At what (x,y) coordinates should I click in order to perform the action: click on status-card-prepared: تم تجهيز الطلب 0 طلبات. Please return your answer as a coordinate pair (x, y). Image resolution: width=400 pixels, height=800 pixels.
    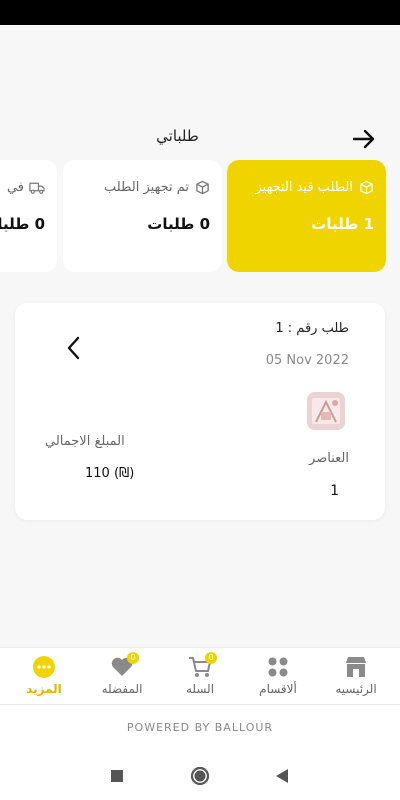
    Looking at the image, I should click on (142, 216).